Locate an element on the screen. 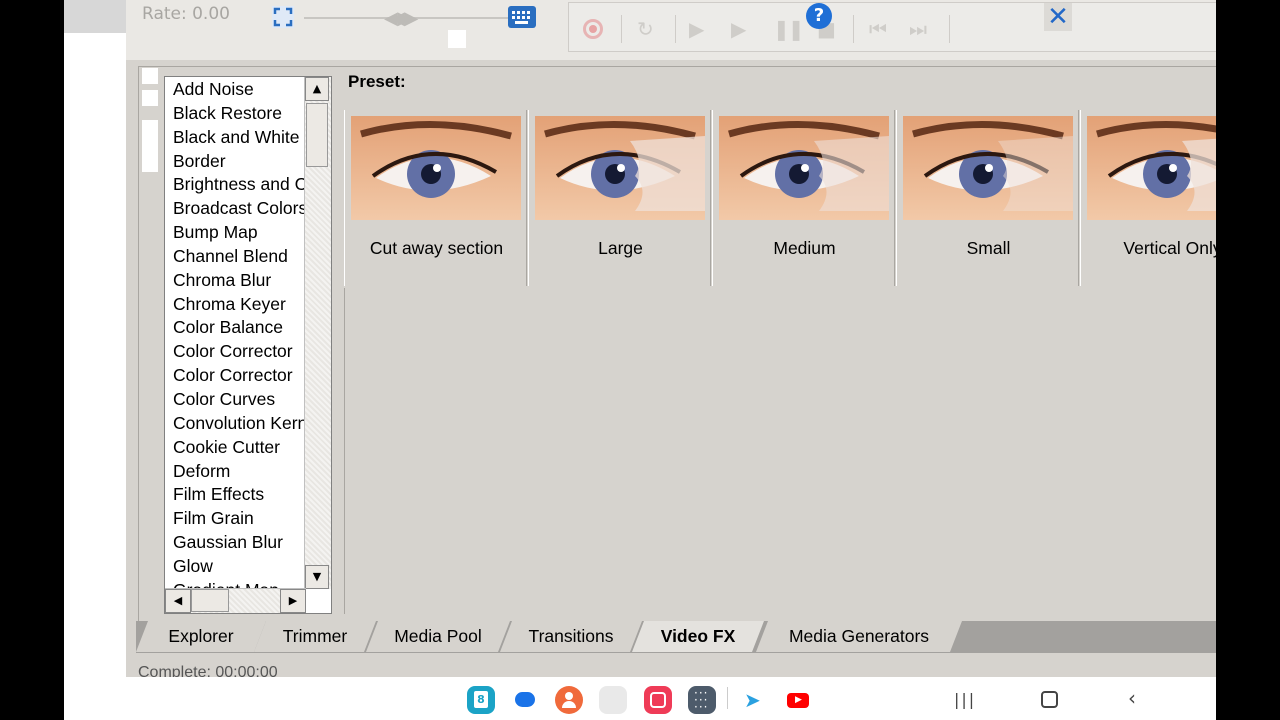  preset-thumbnail: Vertical Only is located at coordinates (1148, 198).